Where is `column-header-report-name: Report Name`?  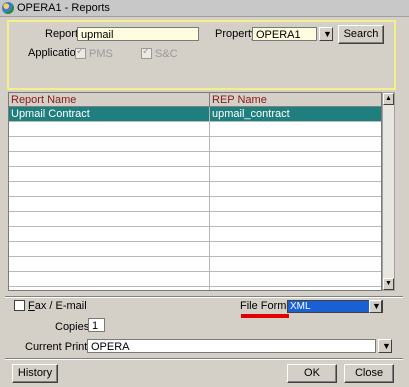 column-header-report-name: Report Name is located at coordinates (43, 100).